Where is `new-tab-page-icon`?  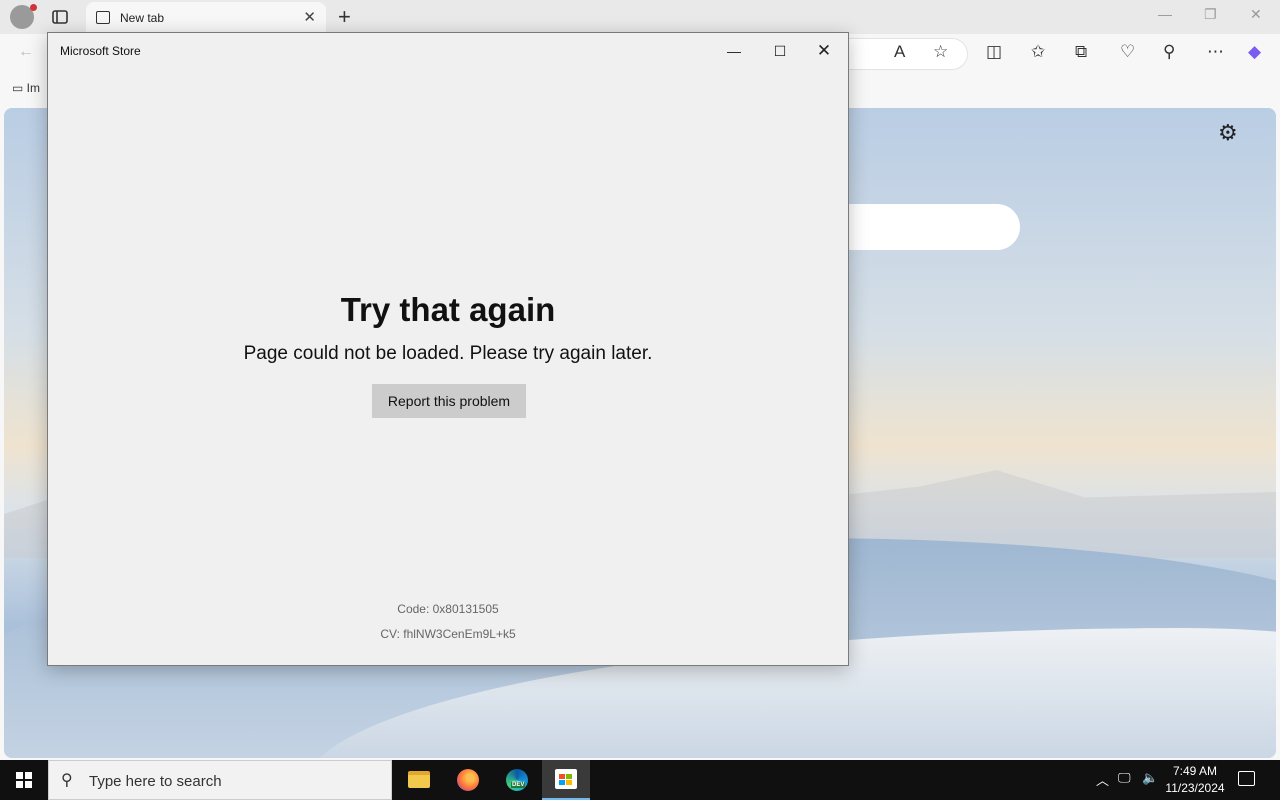 new-tab-page-icon is located at coordinates (103, 17).